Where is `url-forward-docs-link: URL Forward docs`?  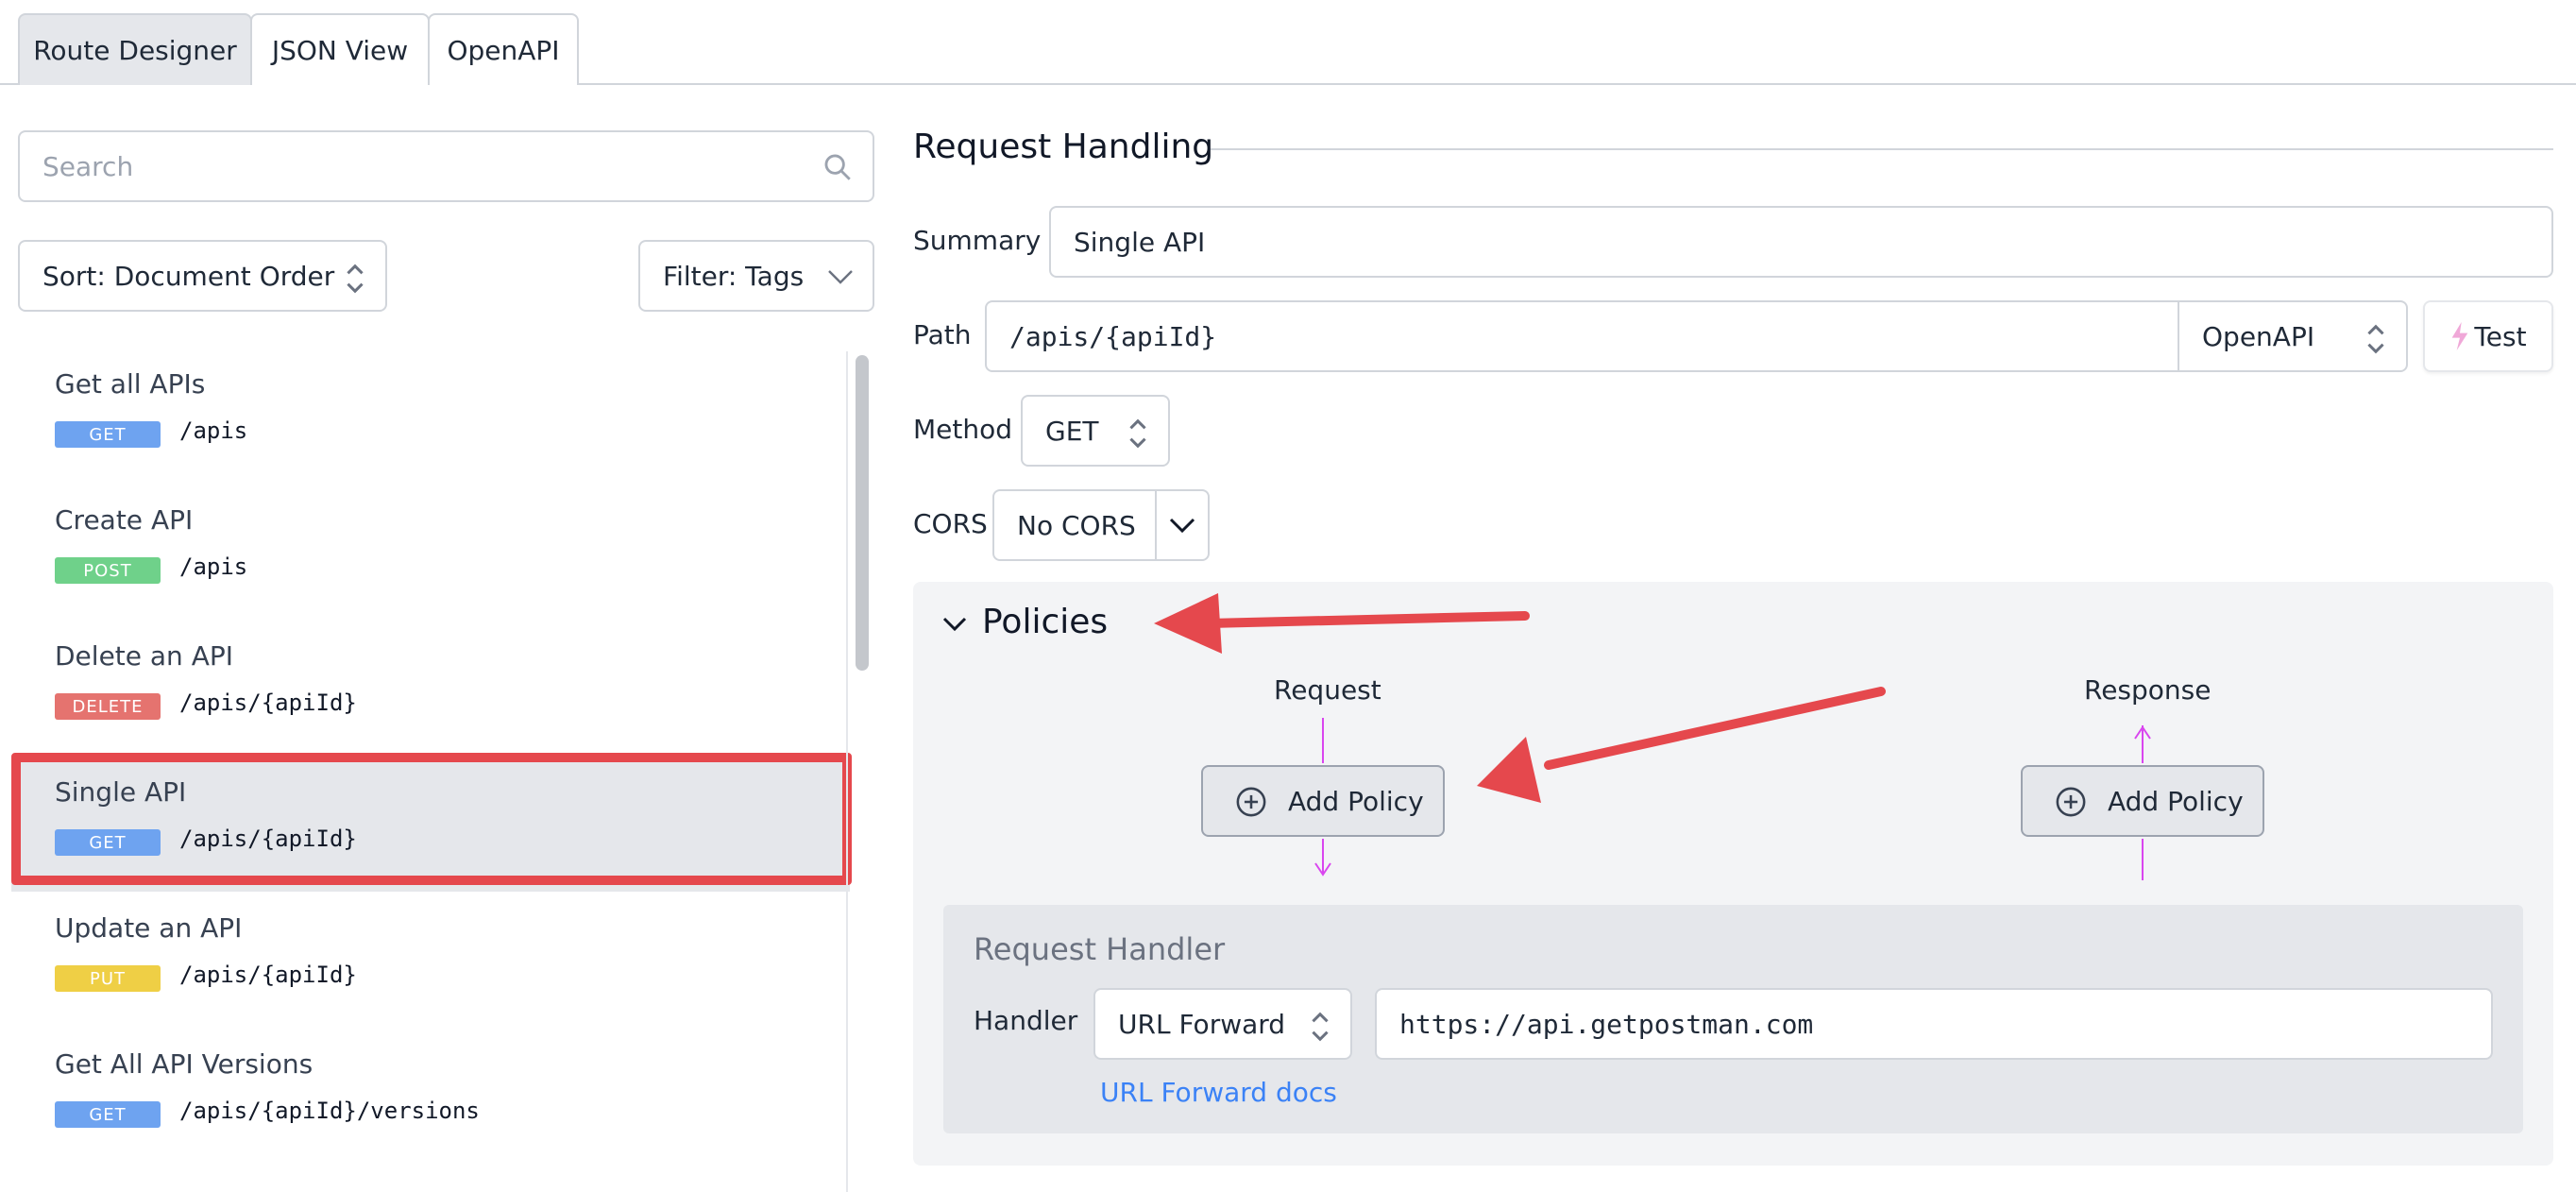 url-forward-docs-link: URL Forward docs is located at coordinates (1218, 1092).